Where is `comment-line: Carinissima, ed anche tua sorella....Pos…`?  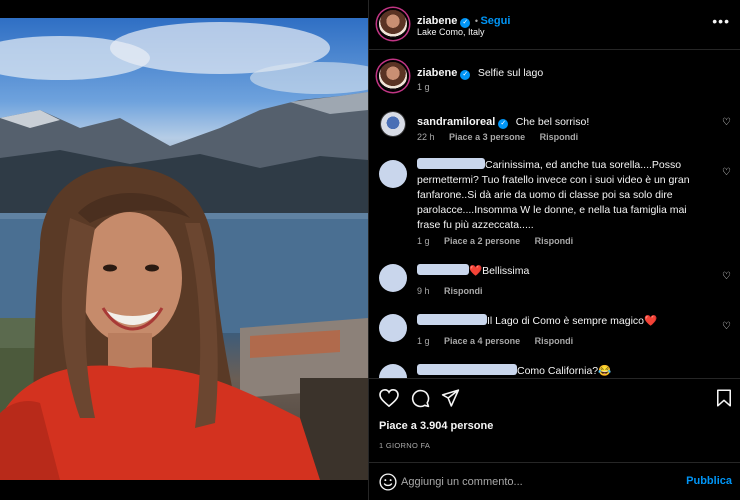 comment-line: Carinissima, ed anche tua sorella....Pos… is located at coordinates (562, 195).